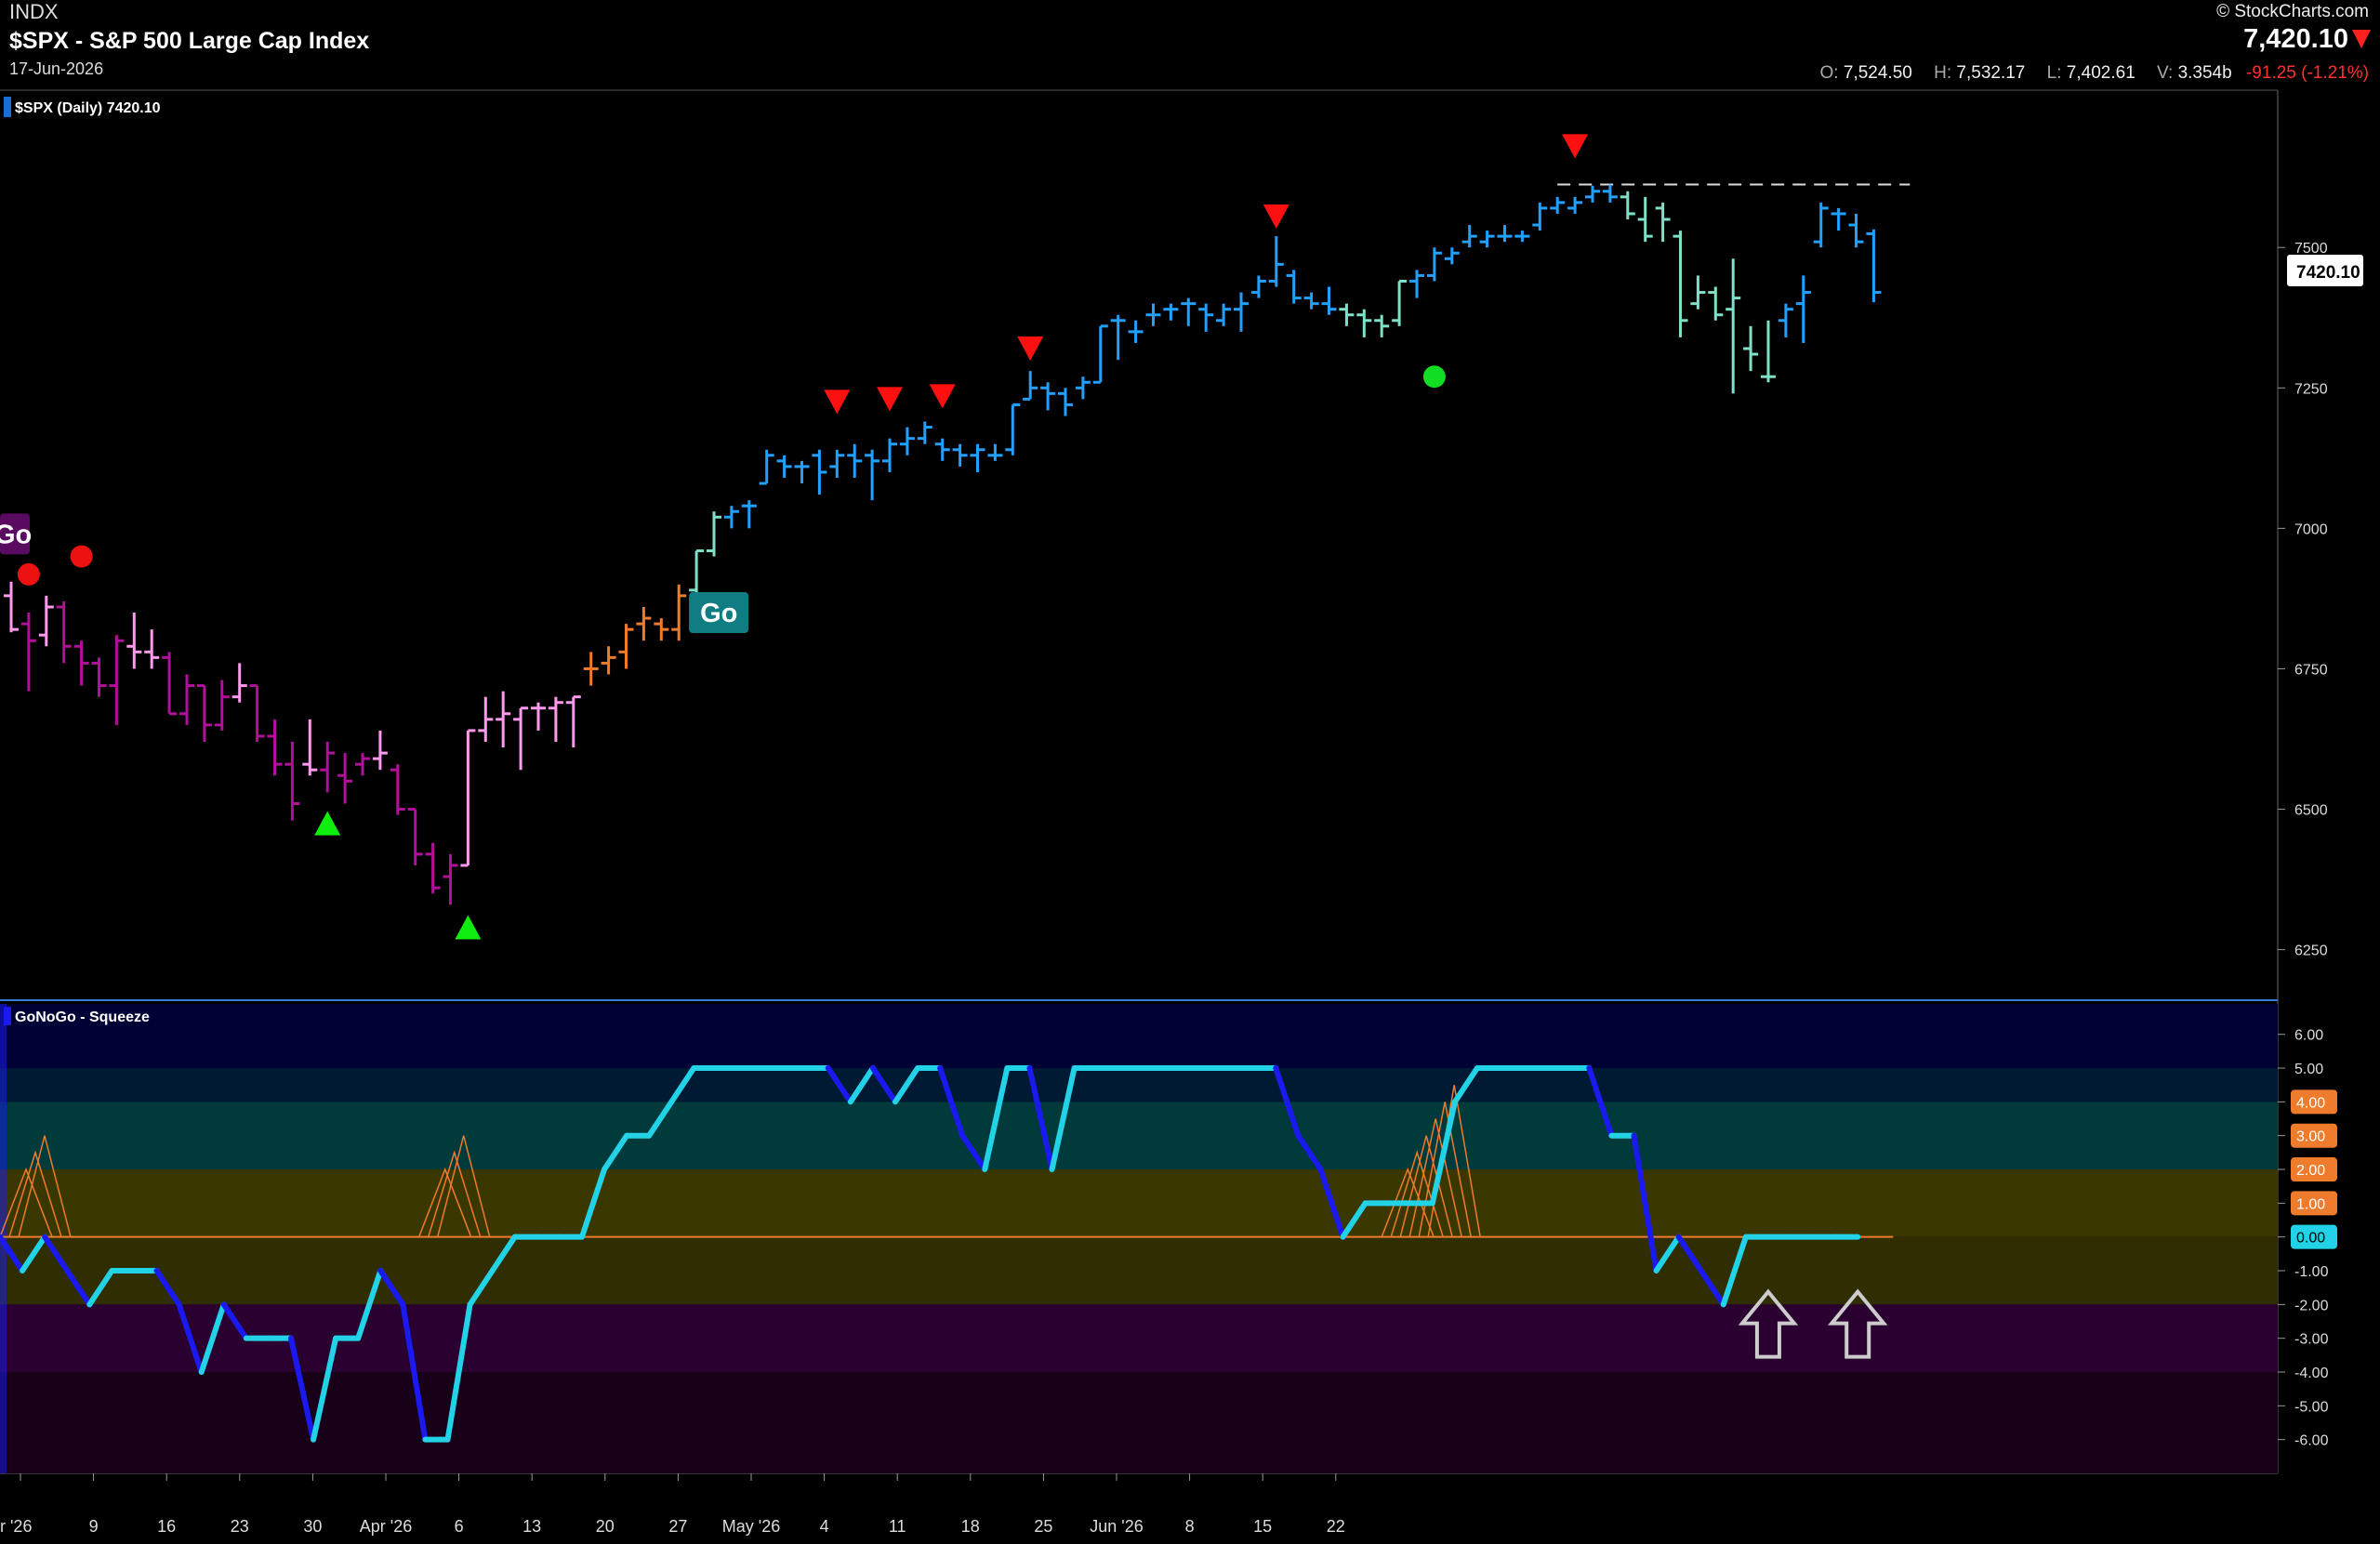  What do you see at coordinates (386, 1526) in the screenshot?
I see `x-tick-label: Apr '26` at bounding box center [386, 1526].